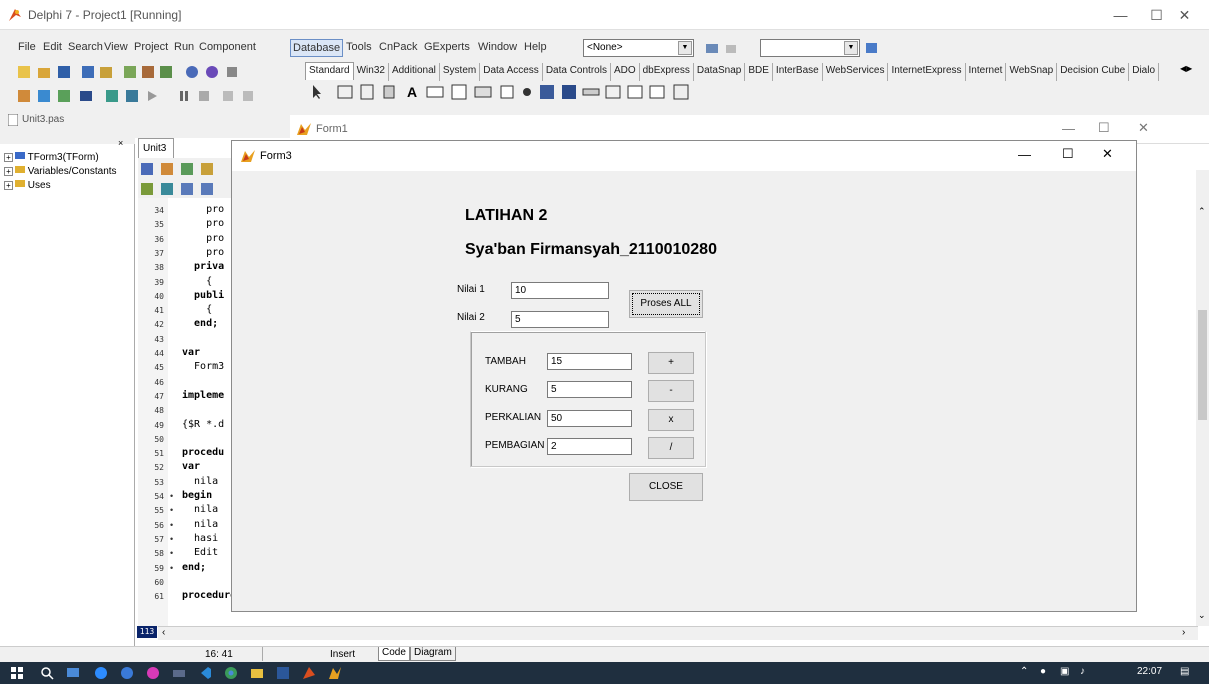 The width and height of the screenshot is (1209, 684). What do you see at coordinates (856, 72) in the screenshot?
I see `palette-tab-webservices: WebServices` at bounding box center [856, 72].